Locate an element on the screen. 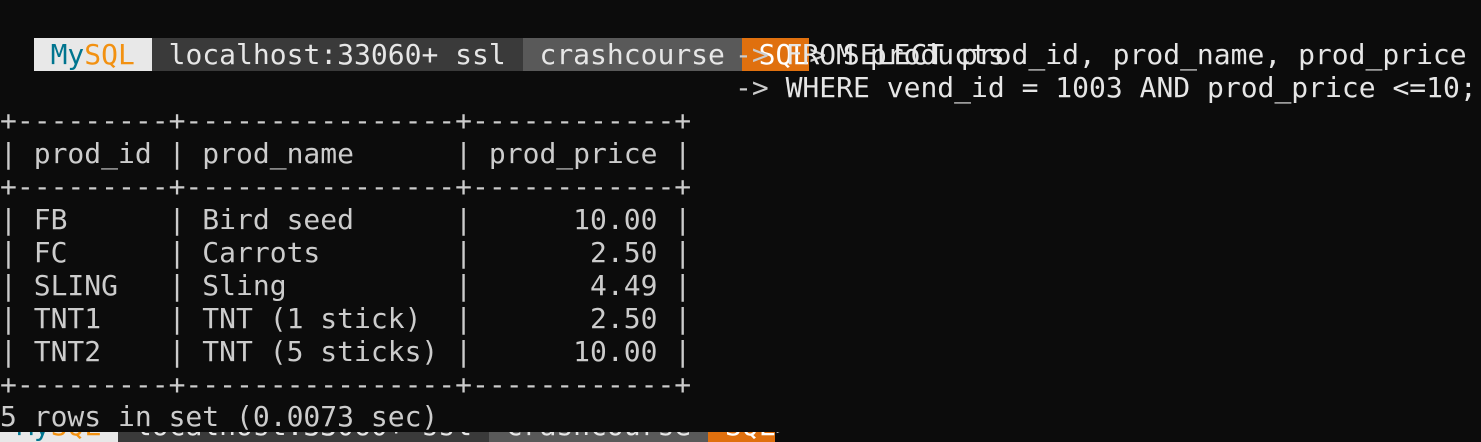 The width and height of the screenshot is (1481, 442). query-line-2: FROM products is located at coordinates (895, 54).